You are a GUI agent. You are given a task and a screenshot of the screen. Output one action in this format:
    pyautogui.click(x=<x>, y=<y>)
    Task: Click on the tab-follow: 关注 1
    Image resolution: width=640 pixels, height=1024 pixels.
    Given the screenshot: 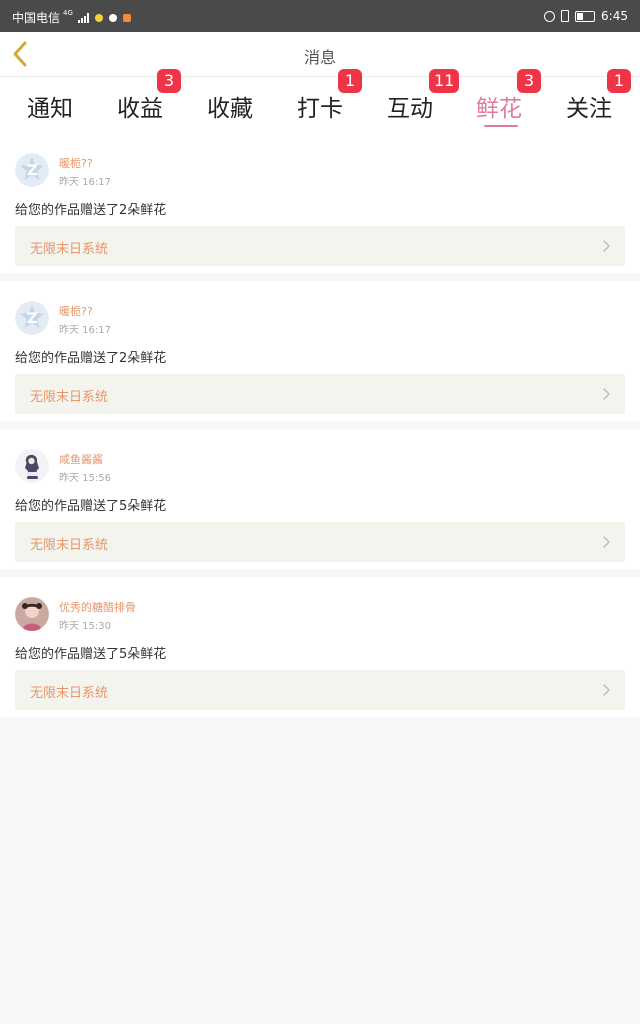 What is the action you would take?
    pyautogui.click(x=592, y=101)
    